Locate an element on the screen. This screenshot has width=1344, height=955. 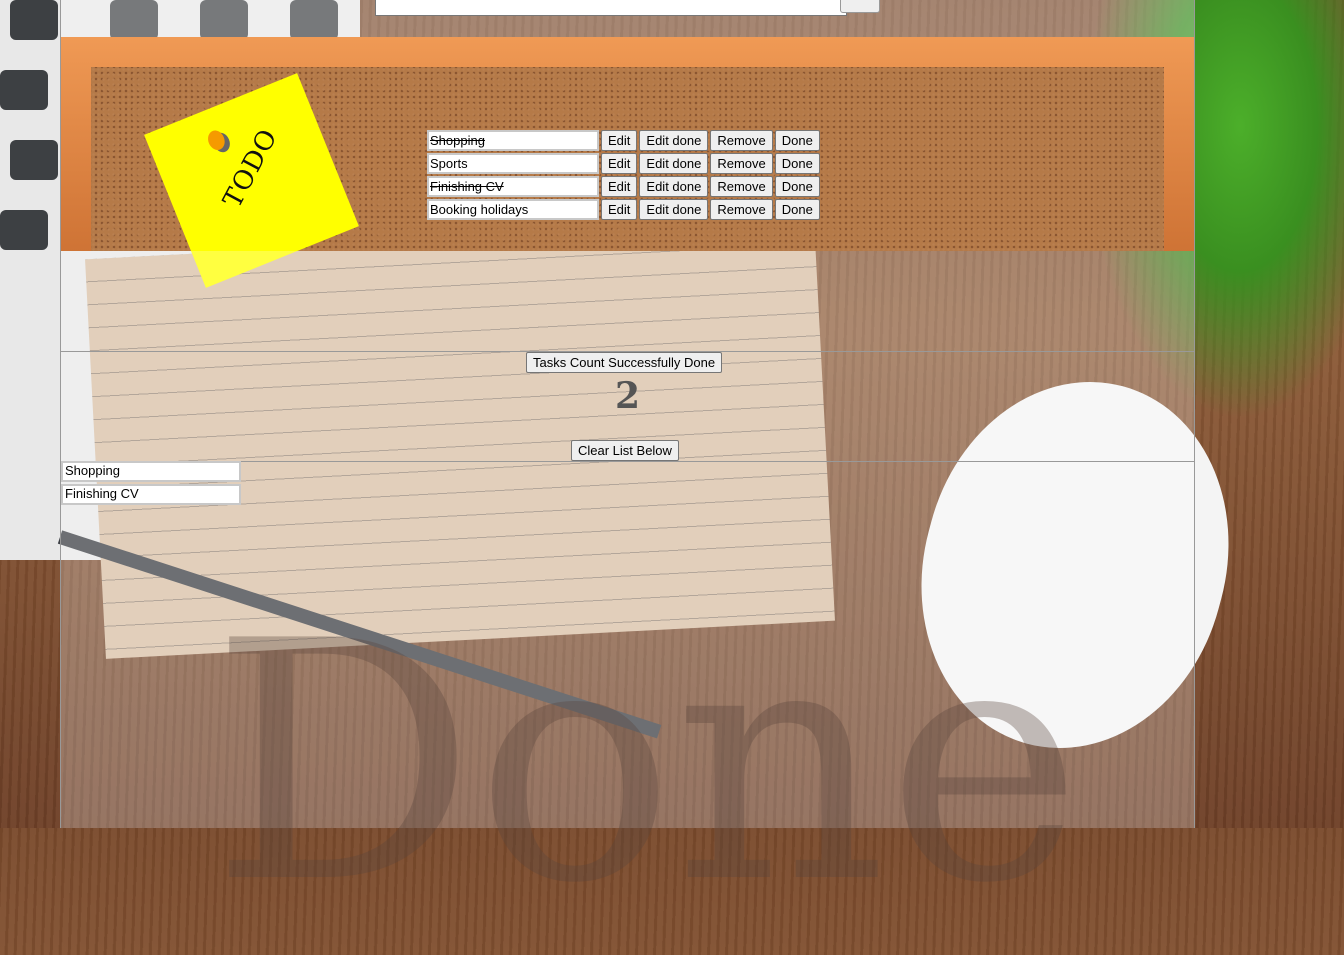
sticky-note-label: TODO is located at coordinates (250, 168).